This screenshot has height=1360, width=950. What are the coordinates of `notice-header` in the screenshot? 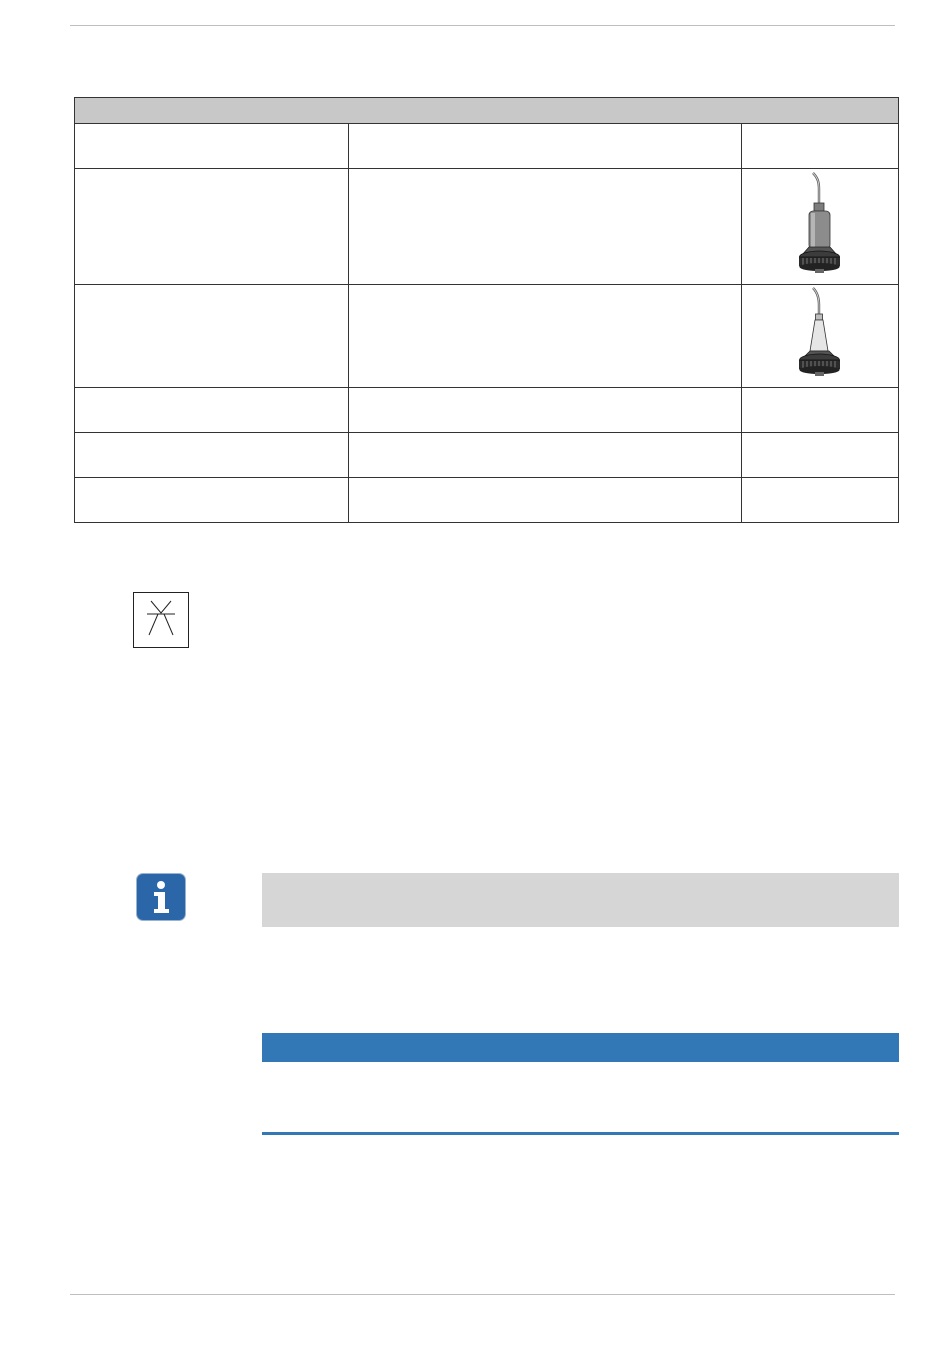 It's located at (580, 1047).